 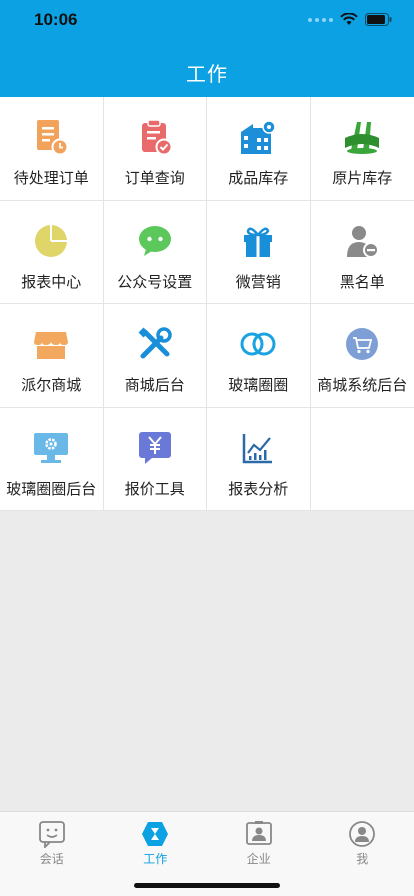 What do you see at coordinates (51, 834) in the screenshot?
I see `chat-face-icon` at bounding box center [51, 834].